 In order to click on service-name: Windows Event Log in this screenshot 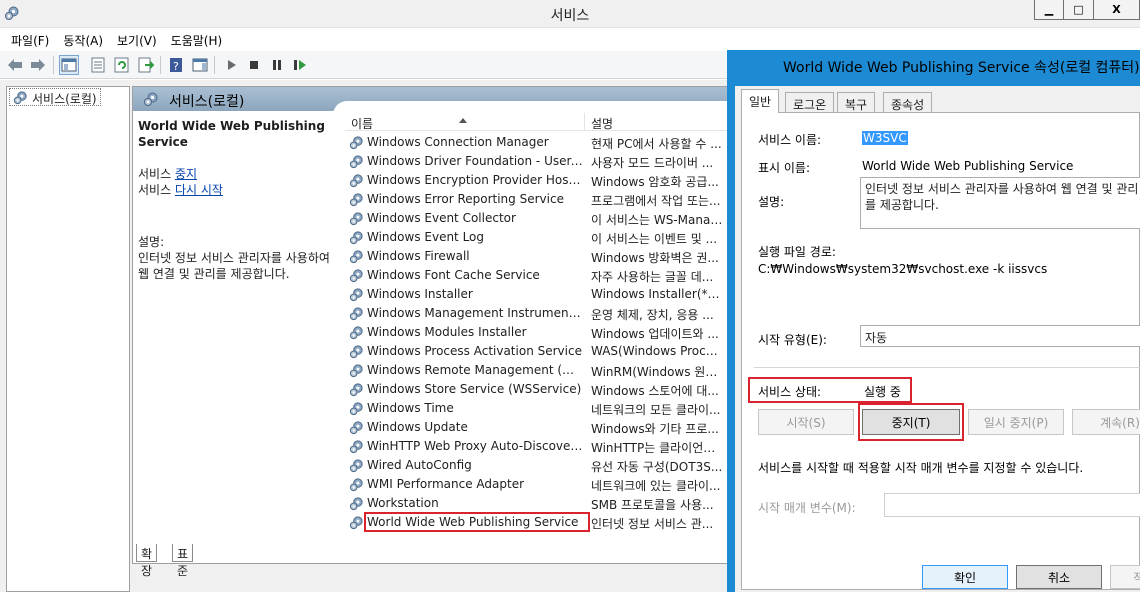, I will do `click(426, 237)`.